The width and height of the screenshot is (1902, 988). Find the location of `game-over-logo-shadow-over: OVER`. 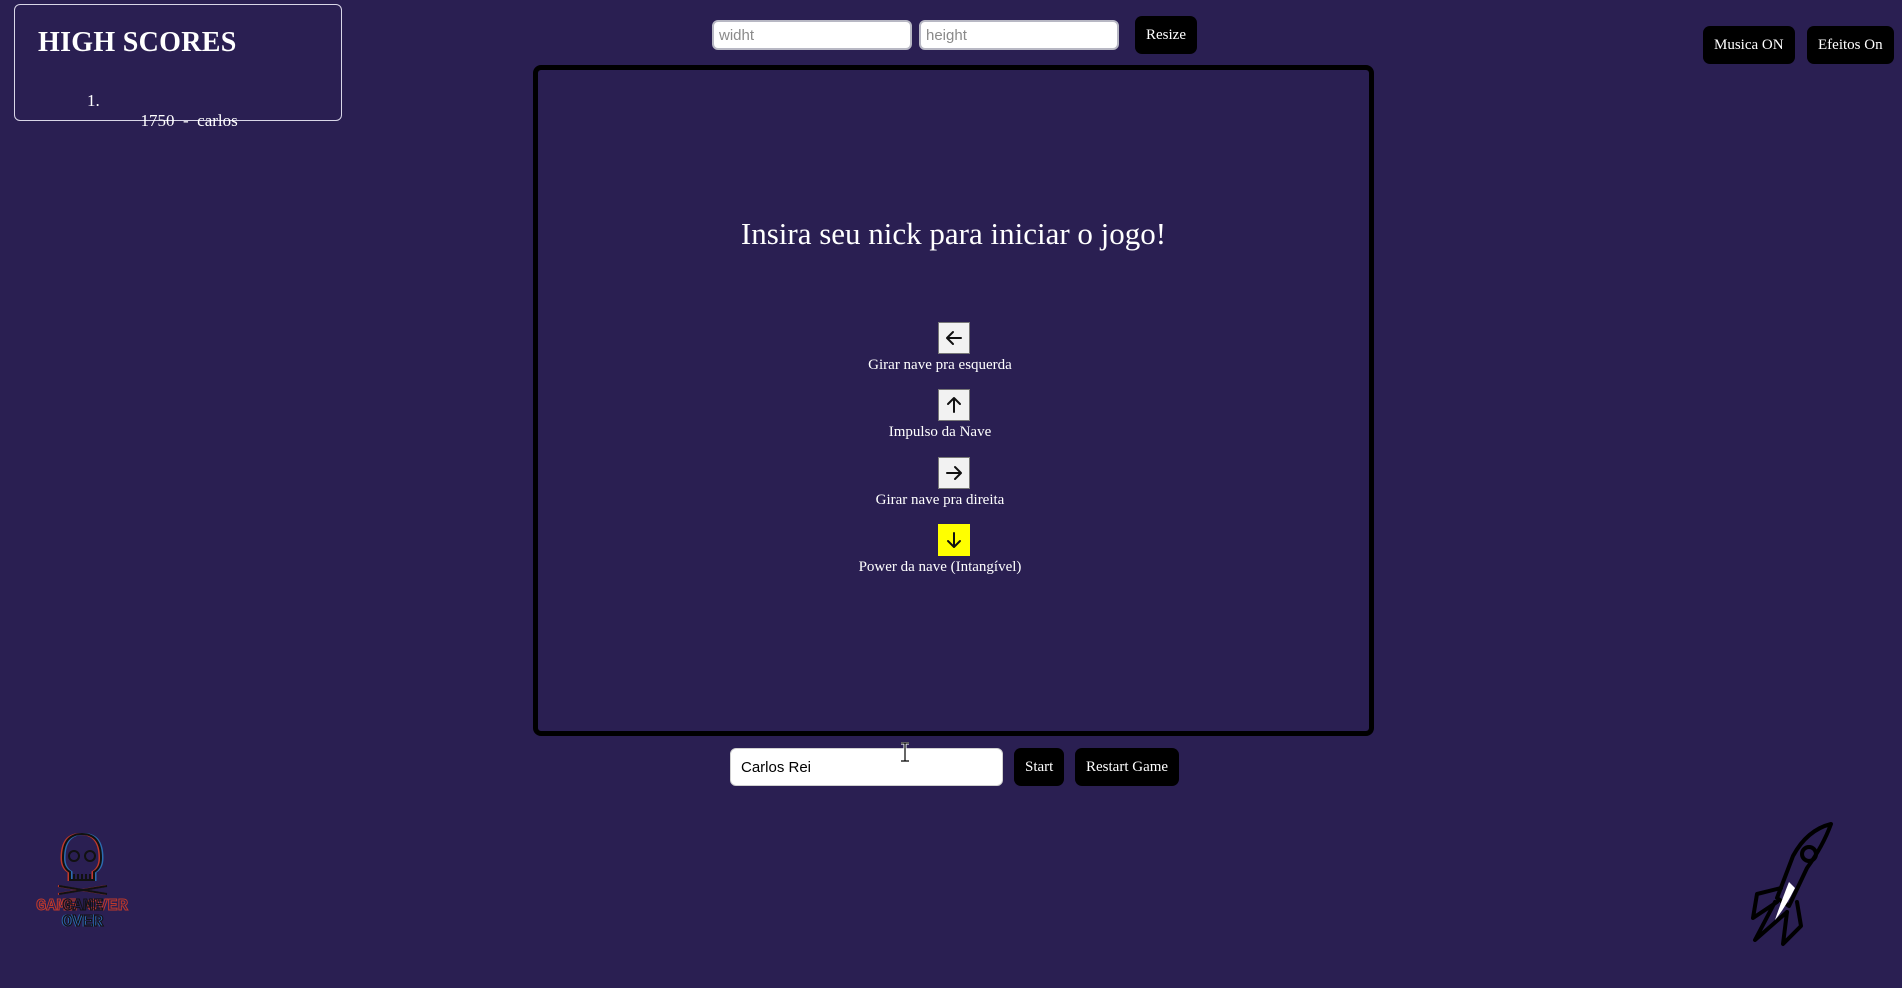

game-over-logo-shadow-over: OVER is located at coordinates (84, 920).